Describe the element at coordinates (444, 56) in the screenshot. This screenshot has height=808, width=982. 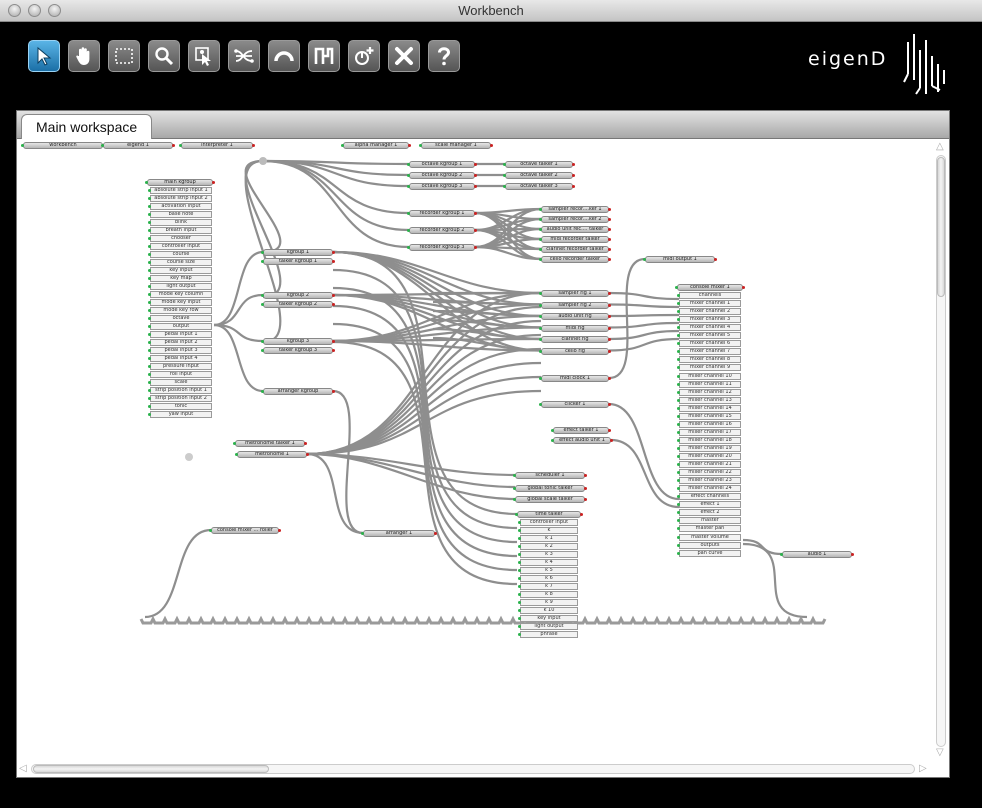
I see `help-tool-button` at that location.